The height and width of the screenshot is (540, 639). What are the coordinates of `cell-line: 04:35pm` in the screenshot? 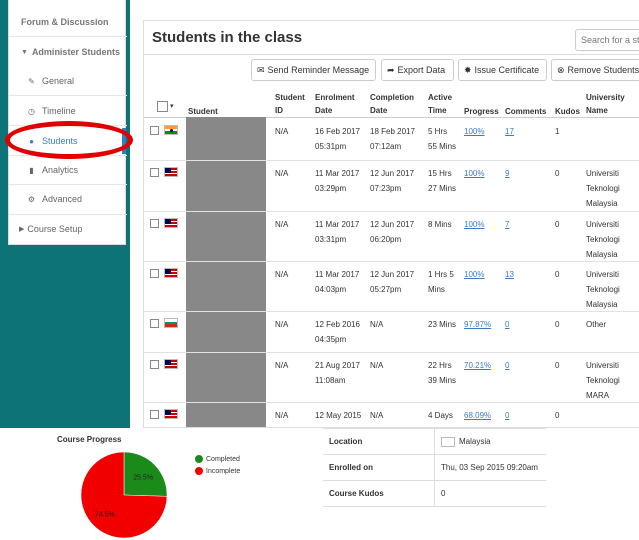 It's located at (331, 339).